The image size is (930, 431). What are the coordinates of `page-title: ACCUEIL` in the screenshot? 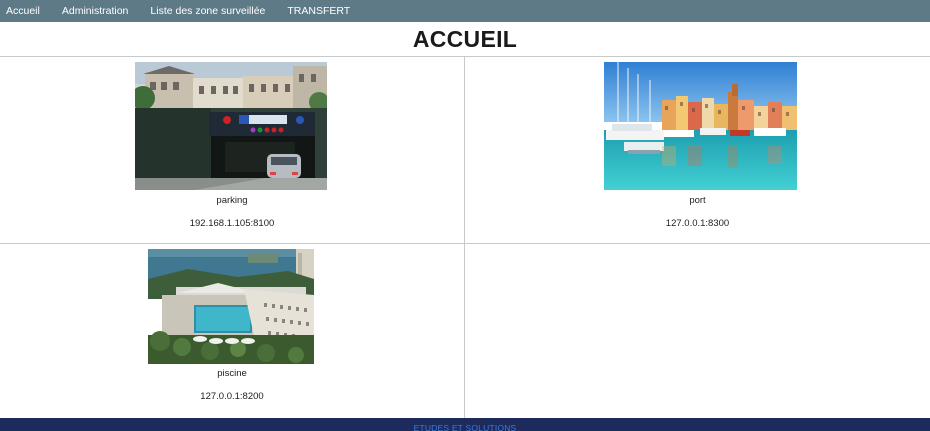 It's located at (465, 39).